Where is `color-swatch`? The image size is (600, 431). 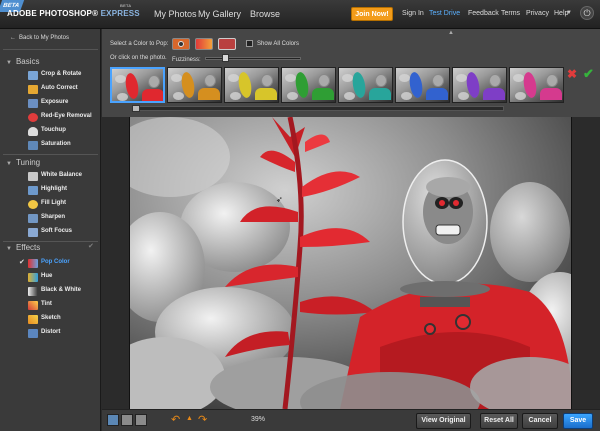
color-swatch is located at coordinates (204, 44).